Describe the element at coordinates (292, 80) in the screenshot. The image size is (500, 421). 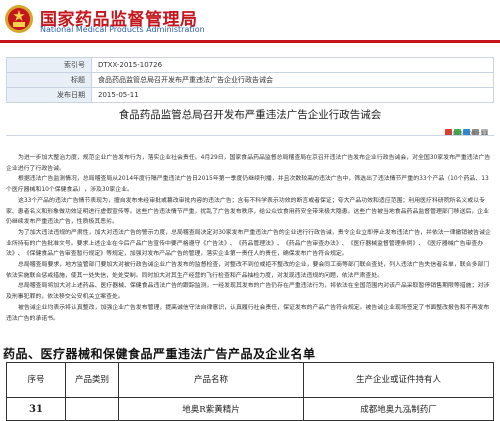
I see `meta-value: 食品药品监管总局召开发布严重违法广告企业行政告诫会` at that location.